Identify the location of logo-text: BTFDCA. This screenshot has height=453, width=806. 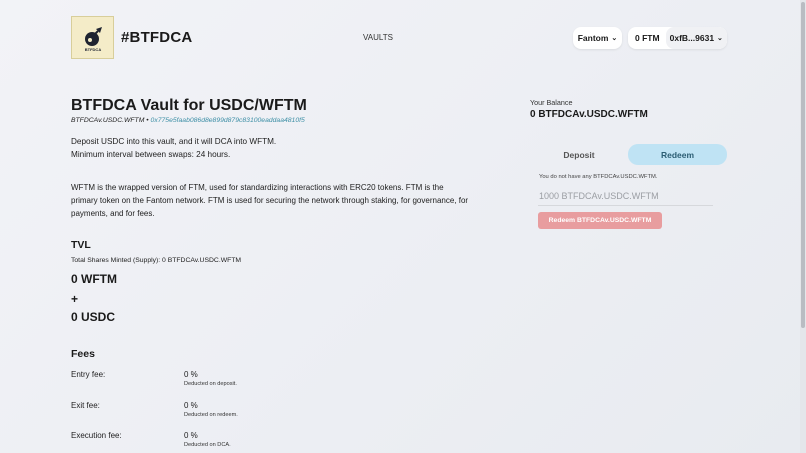
(92, 49).